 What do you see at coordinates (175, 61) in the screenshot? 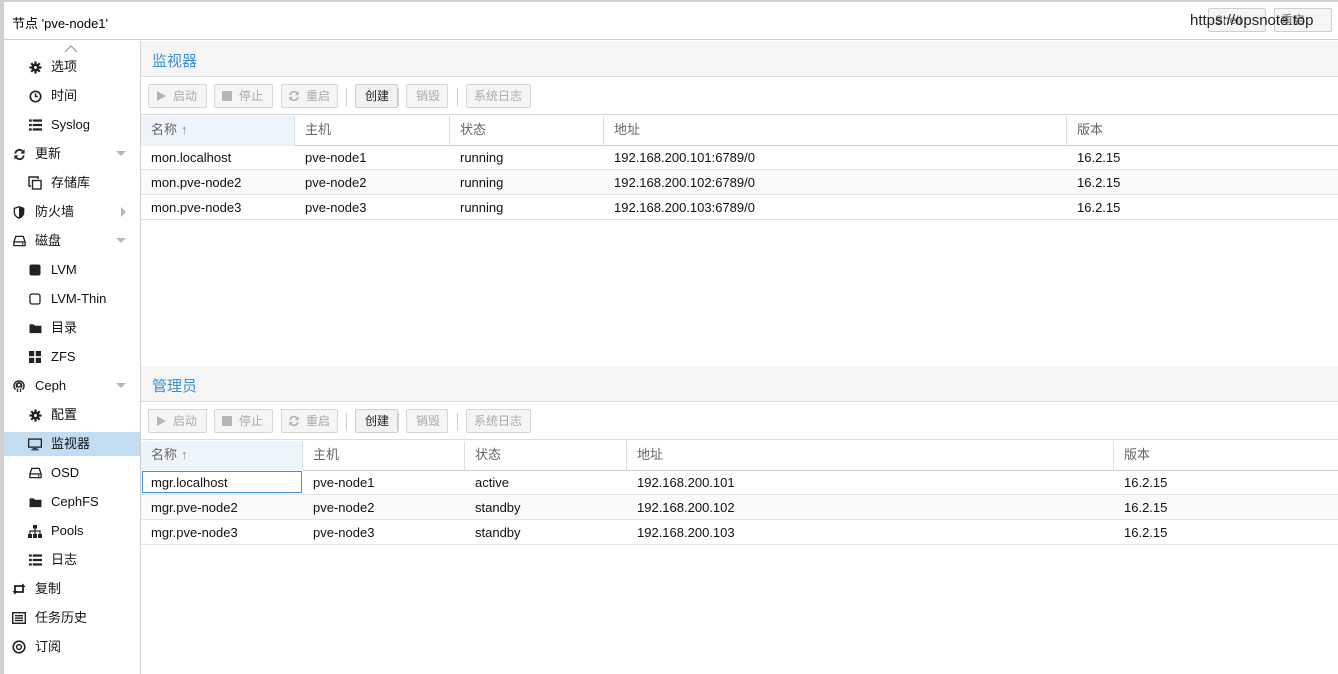
I see `monitor-panel-title: 监视器` at bounding box center [175, 61].